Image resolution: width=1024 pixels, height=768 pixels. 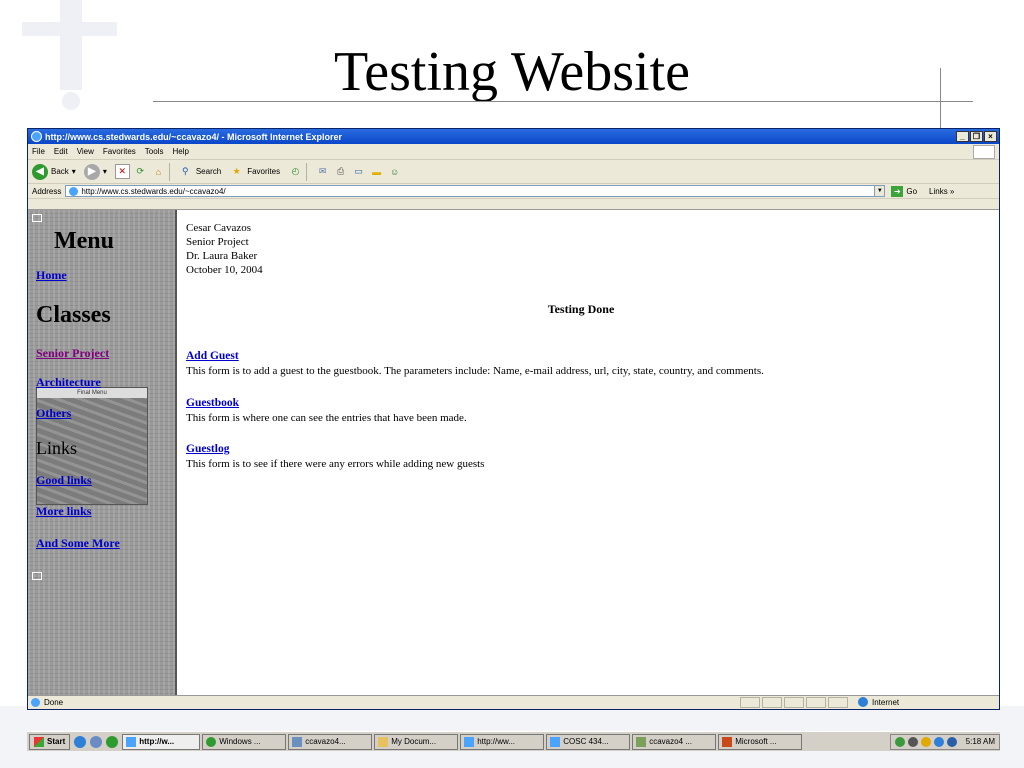 What do you see at coordinates (78, 543) in the screenshot?
I see `nav-link-and-some-more: And Some More` at bounding box center [78, 543].